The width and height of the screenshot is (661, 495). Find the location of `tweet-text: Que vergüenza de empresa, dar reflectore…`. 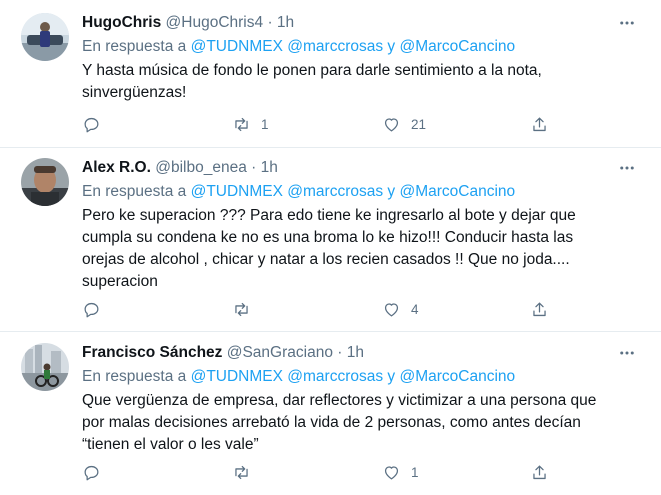

tweet-text: Que vergüenza de empresa, dar reflectore… is located at coordinates (339, 422).